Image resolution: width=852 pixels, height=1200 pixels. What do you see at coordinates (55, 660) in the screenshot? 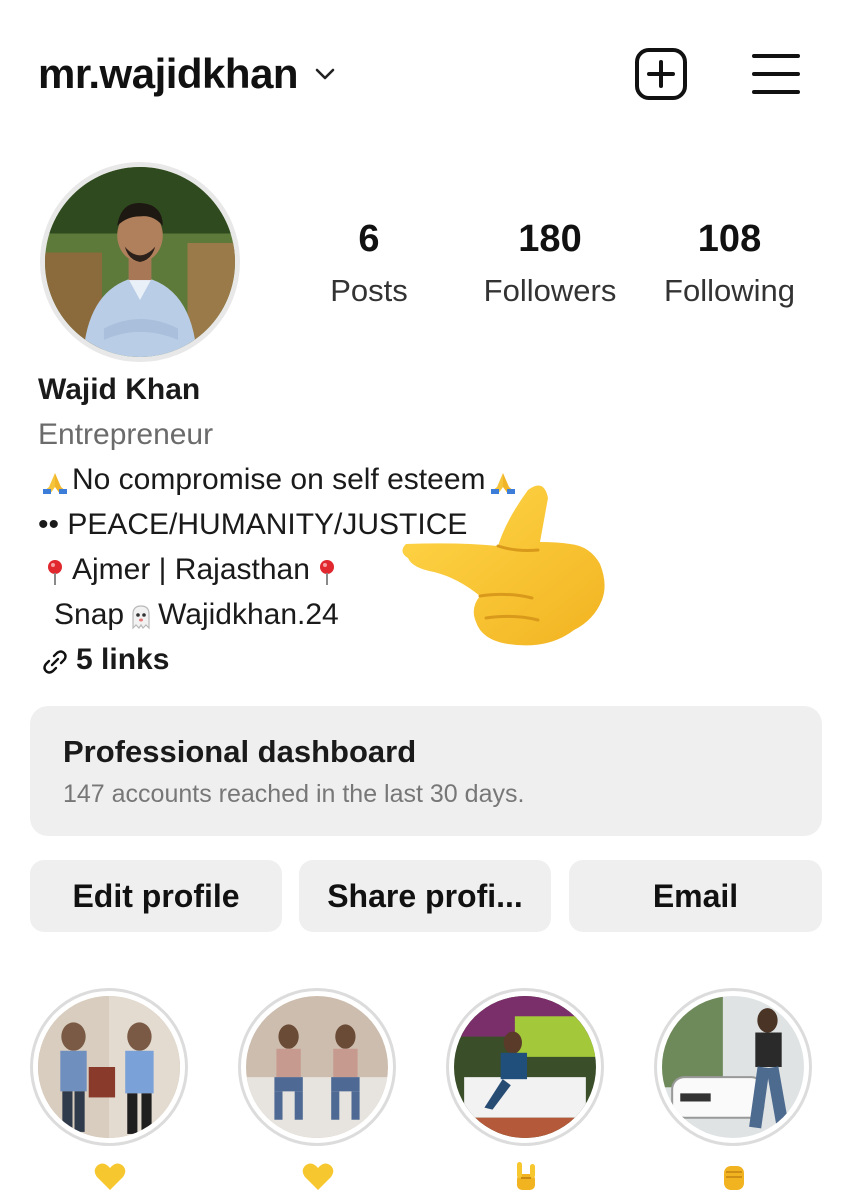
I see `link-icon` at bounding box center [55, 660].